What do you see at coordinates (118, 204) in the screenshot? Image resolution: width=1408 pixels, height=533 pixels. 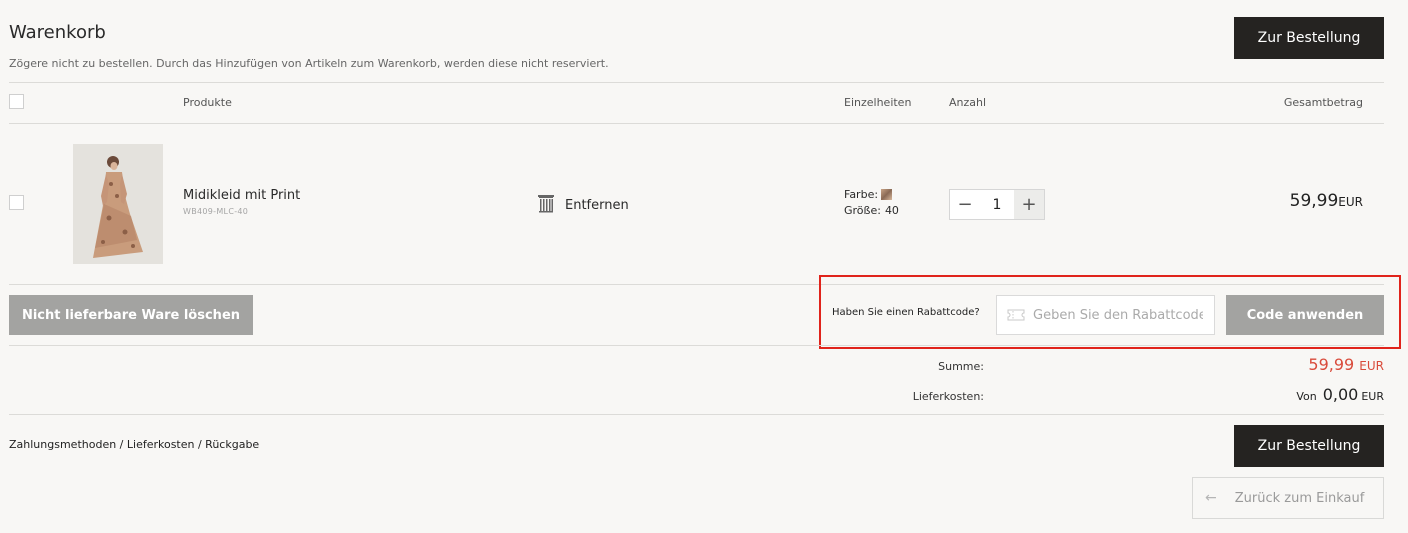 I see `product-image` at bounding box center [118, 204].